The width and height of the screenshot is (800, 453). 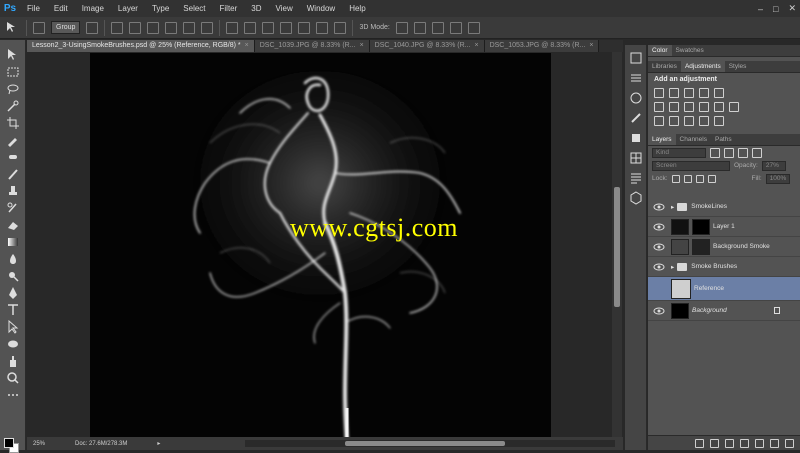 I want to click on color-lookup-icon, so click(x=734, y=107).